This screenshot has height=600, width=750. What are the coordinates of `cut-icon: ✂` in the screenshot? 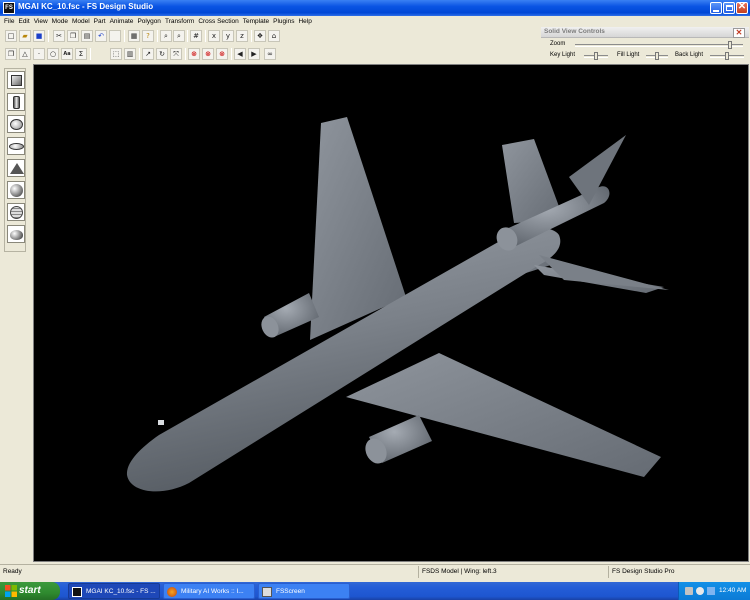 It's located at (59, 36).